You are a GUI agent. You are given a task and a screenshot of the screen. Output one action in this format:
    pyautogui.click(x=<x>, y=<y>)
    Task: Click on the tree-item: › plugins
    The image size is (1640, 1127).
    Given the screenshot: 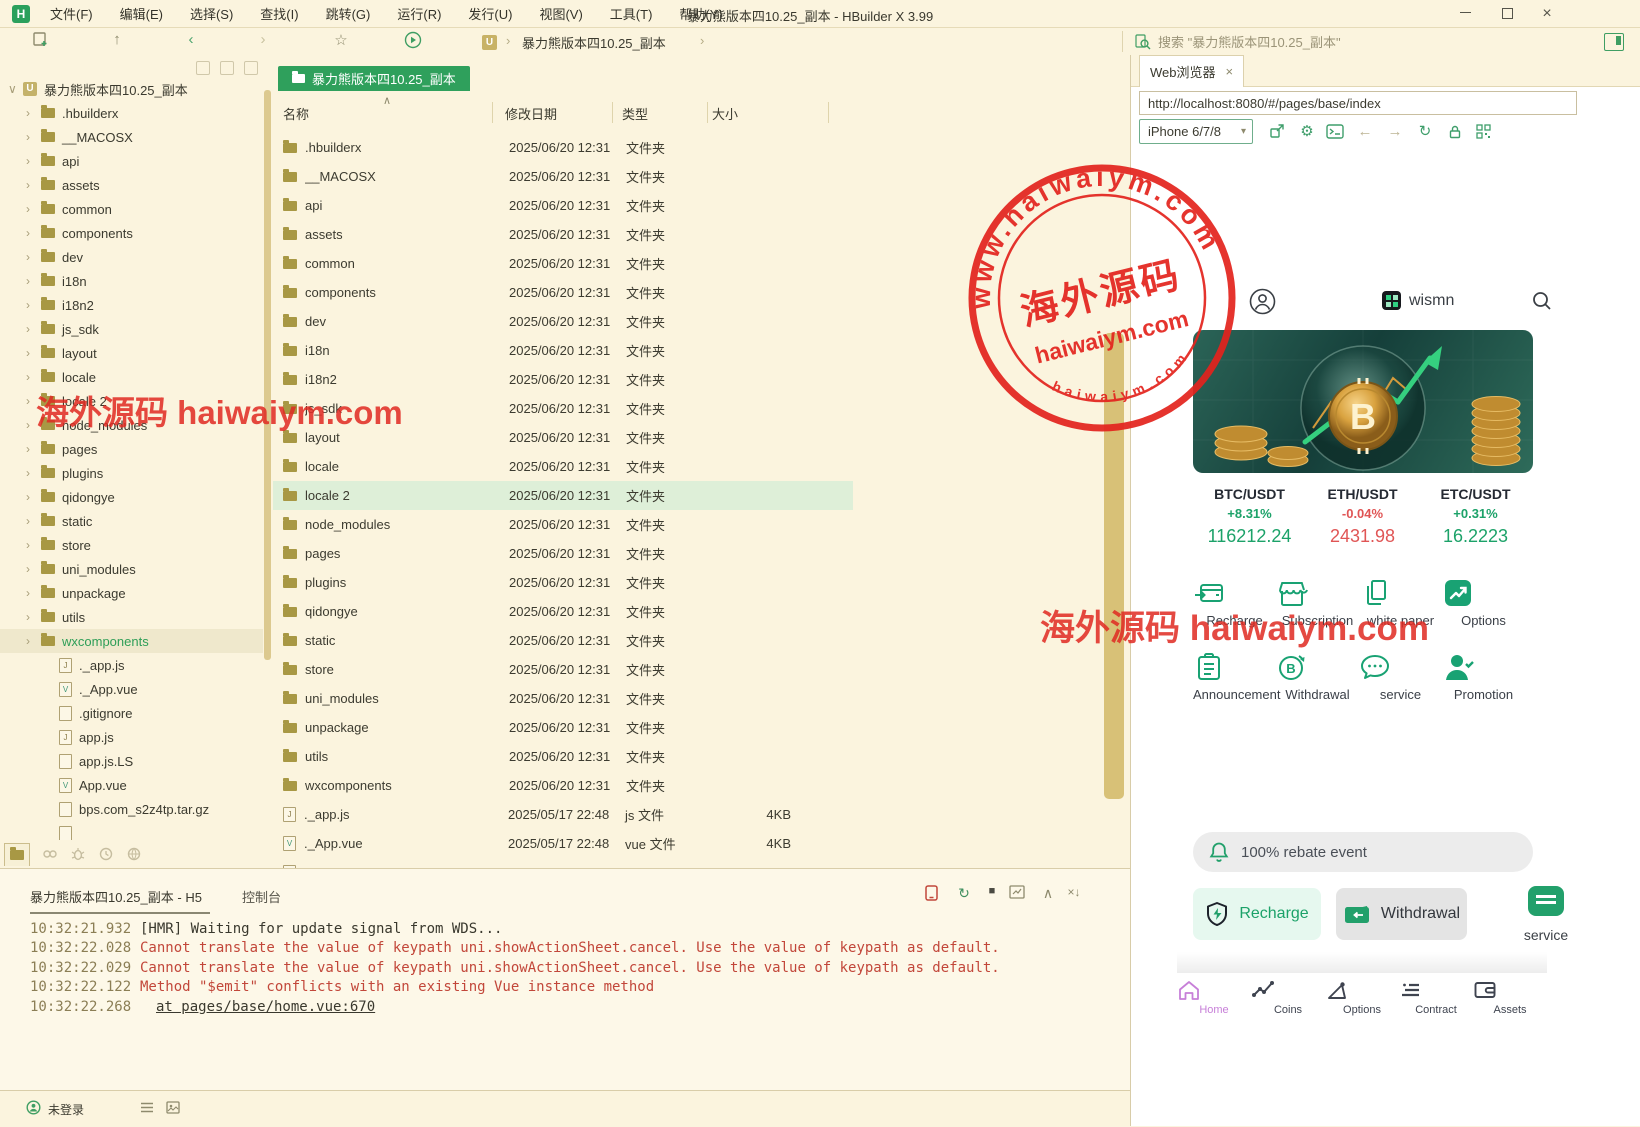 What is the action you would take?
    pyautogui.click(x=131, y=473)
    